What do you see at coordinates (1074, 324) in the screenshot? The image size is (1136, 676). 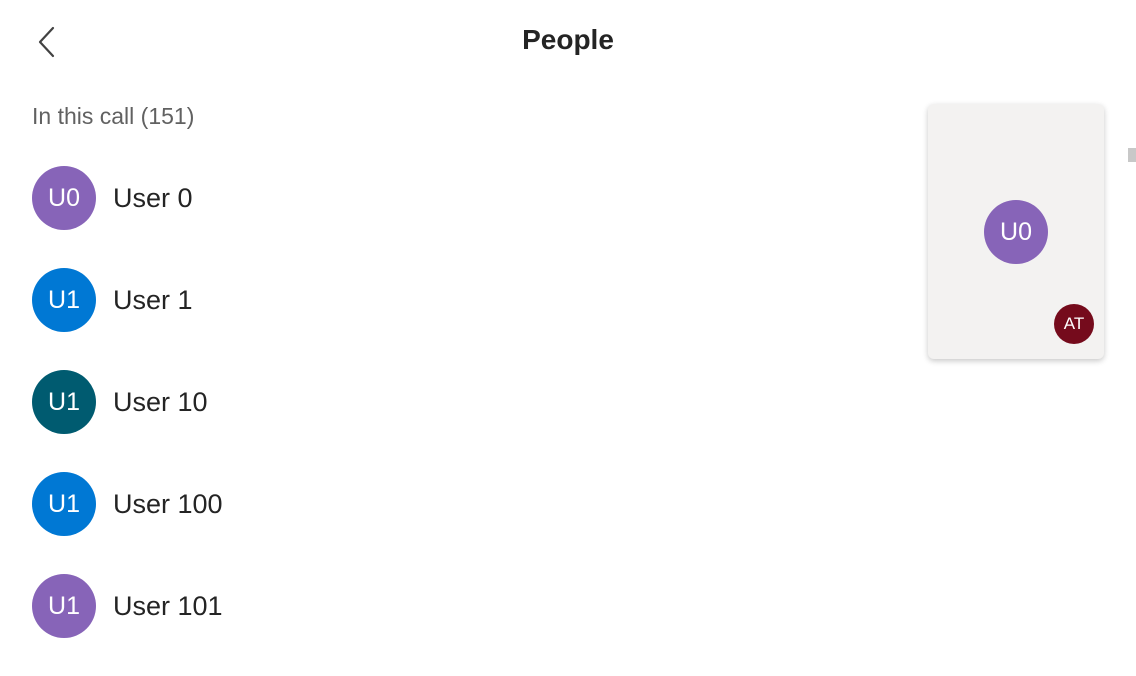 I see `self-avatar: AT` at bounding box center [1074, 324].